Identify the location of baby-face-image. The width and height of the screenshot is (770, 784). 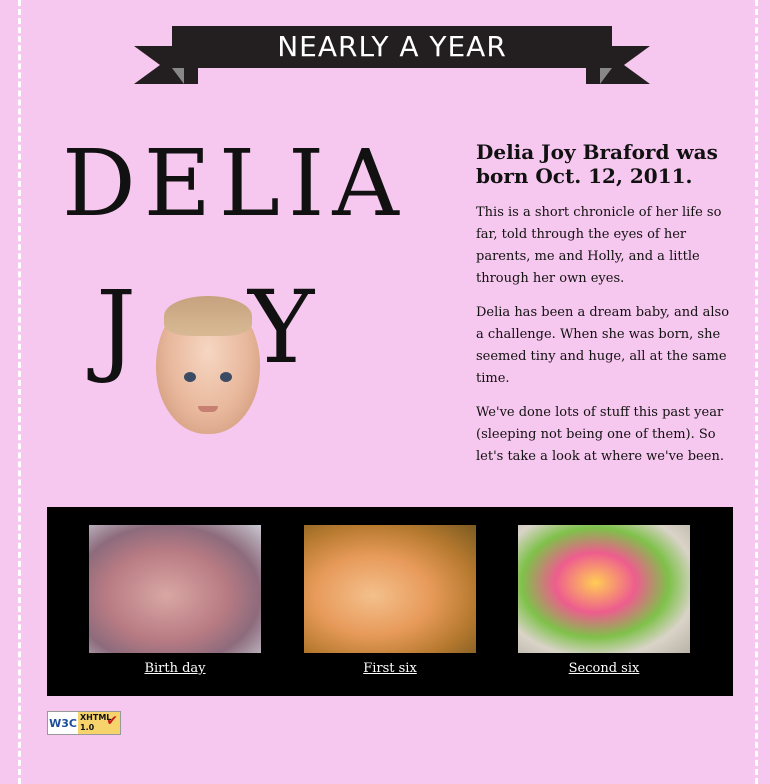
(208, 365).